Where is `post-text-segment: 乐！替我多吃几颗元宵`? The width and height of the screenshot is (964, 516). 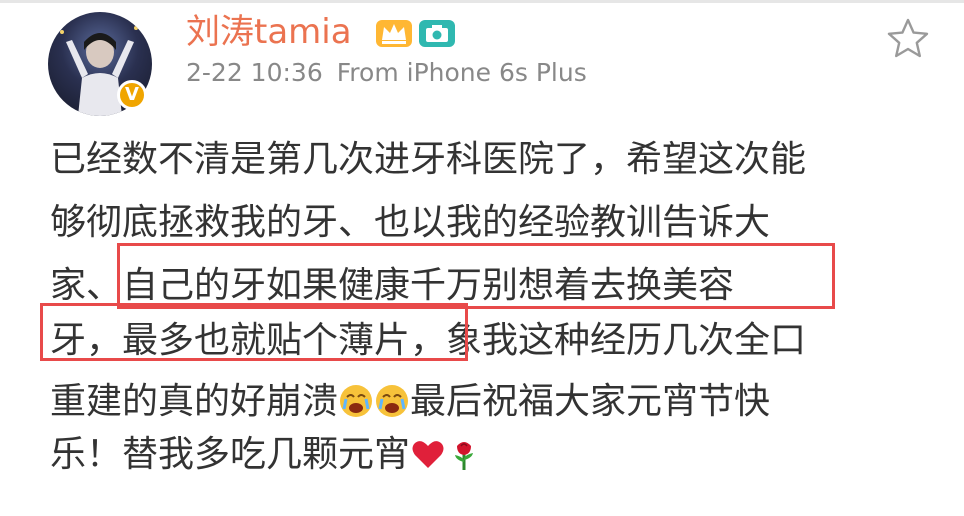
post-text-segment: 乐！替我多吃几颗元宵 is located at coordinates (230, 454).